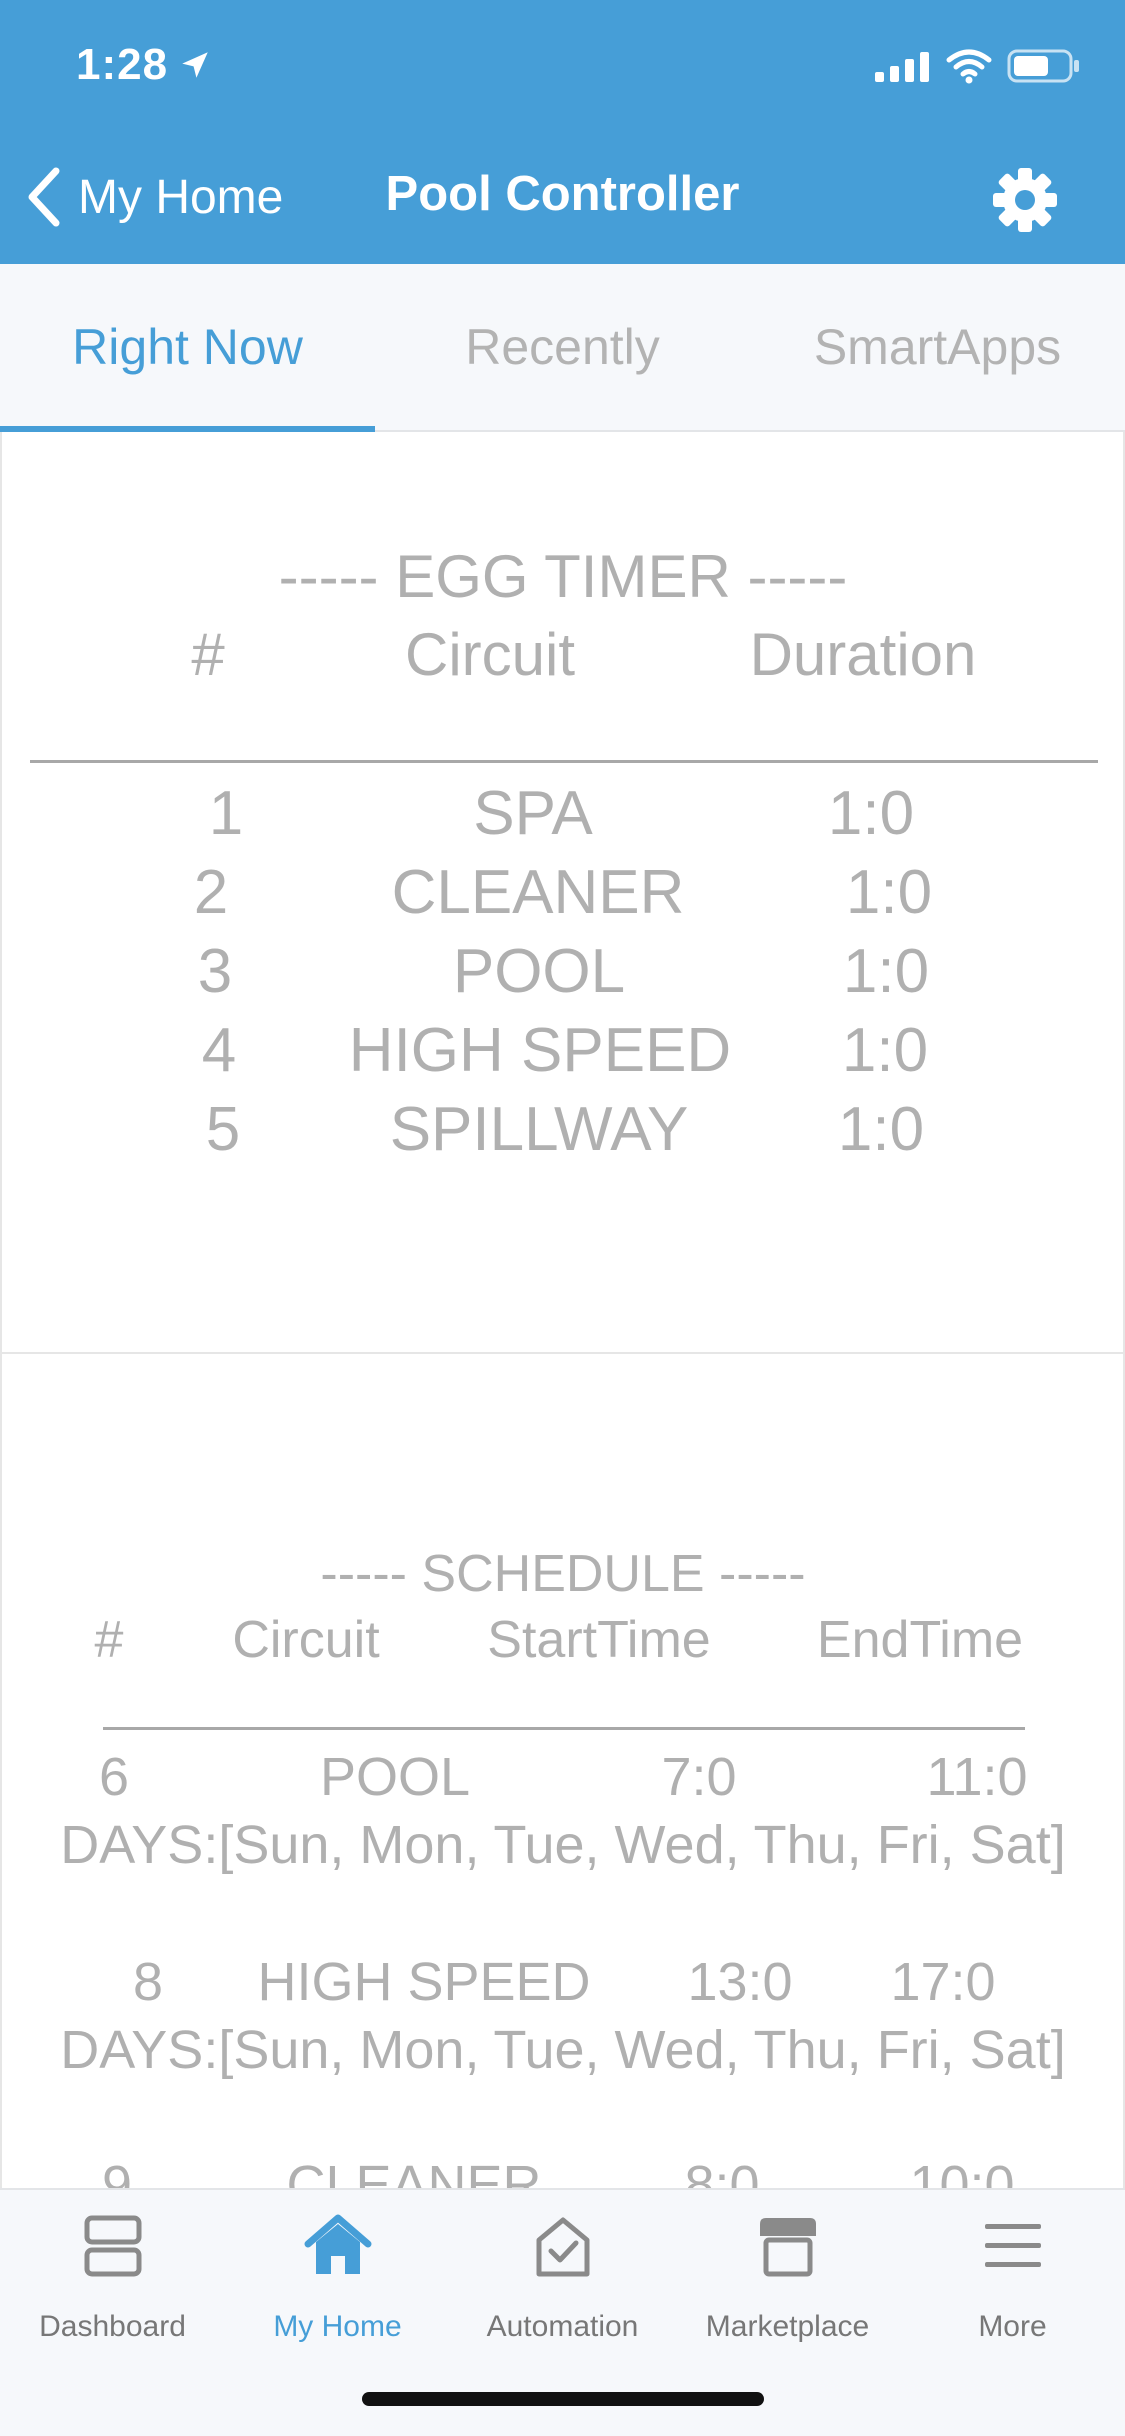 The image size is (1125, 2436). Describe the element at coordinates (562, 194) in the screenshot. I see `page-title: Pool Controller` at that location.